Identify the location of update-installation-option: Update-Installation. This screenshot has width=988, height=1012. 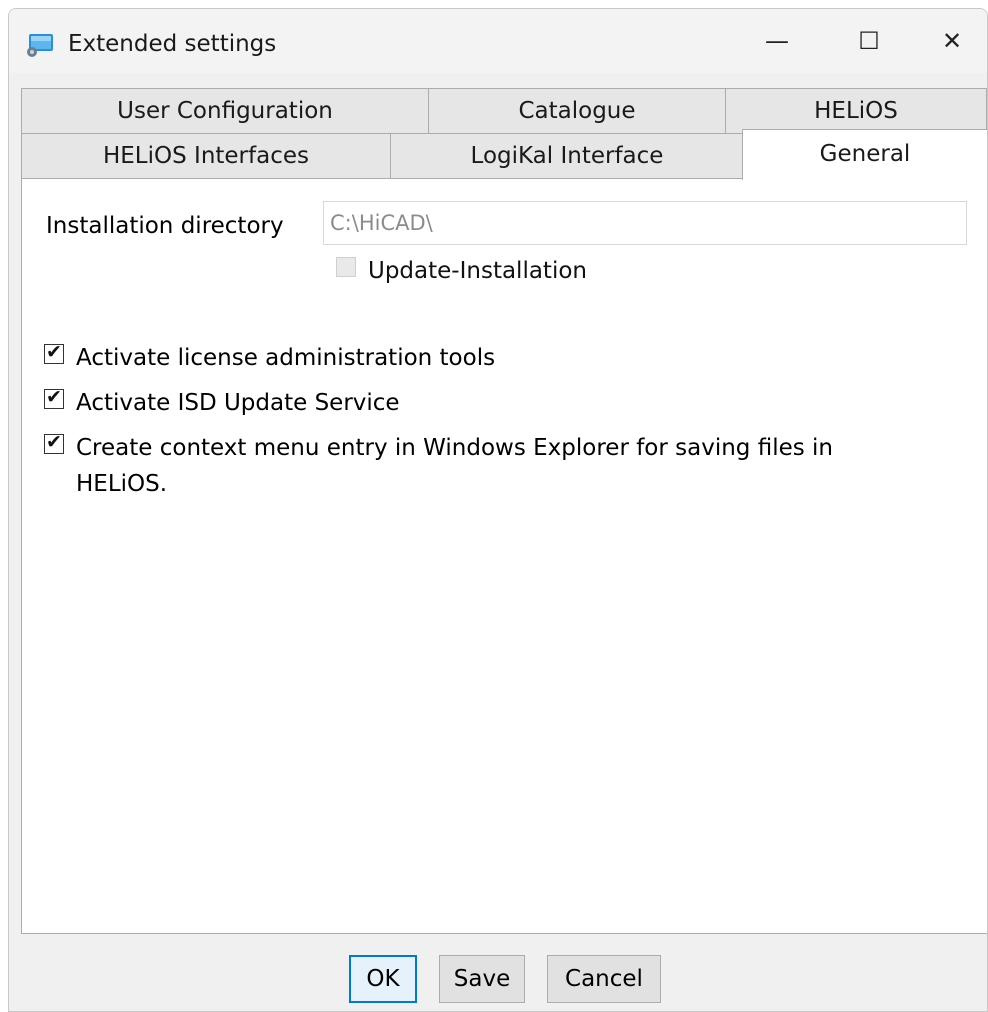
(461, 271).